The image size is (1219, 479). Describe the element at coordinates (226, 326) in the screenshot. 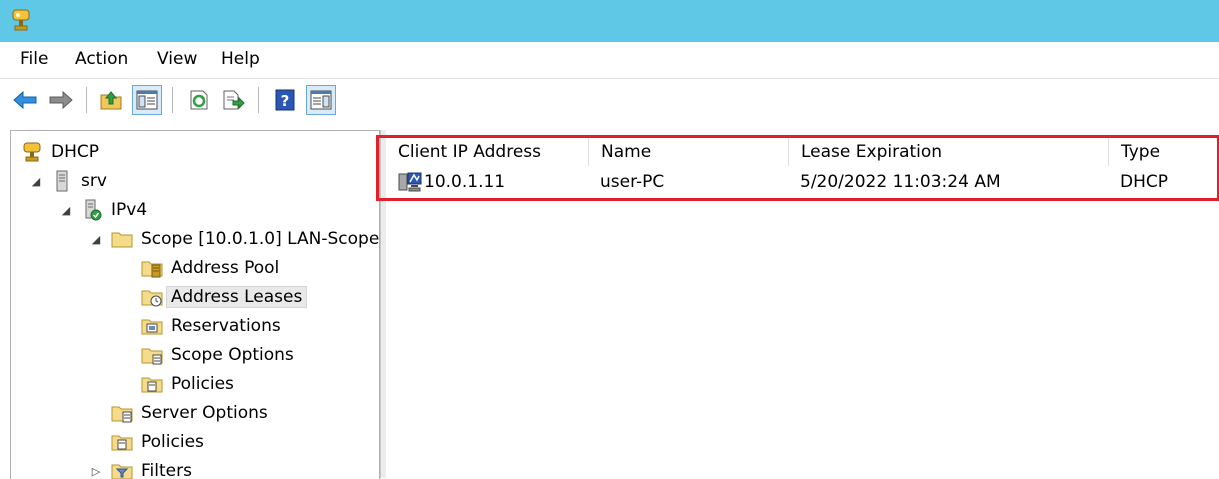

I see `tree-label: Reservations` at that location.